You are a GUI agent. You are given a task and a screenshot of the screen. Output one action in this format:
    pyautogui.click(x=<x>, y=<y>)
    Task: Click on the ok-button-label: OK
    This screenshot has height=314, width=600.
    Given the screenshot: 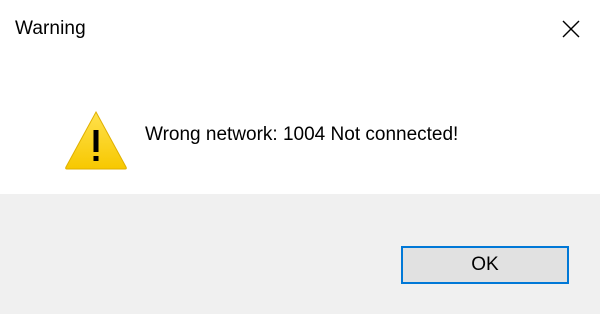 What is the action you would take?
    pyautogui.click(x=485, y=264)
    